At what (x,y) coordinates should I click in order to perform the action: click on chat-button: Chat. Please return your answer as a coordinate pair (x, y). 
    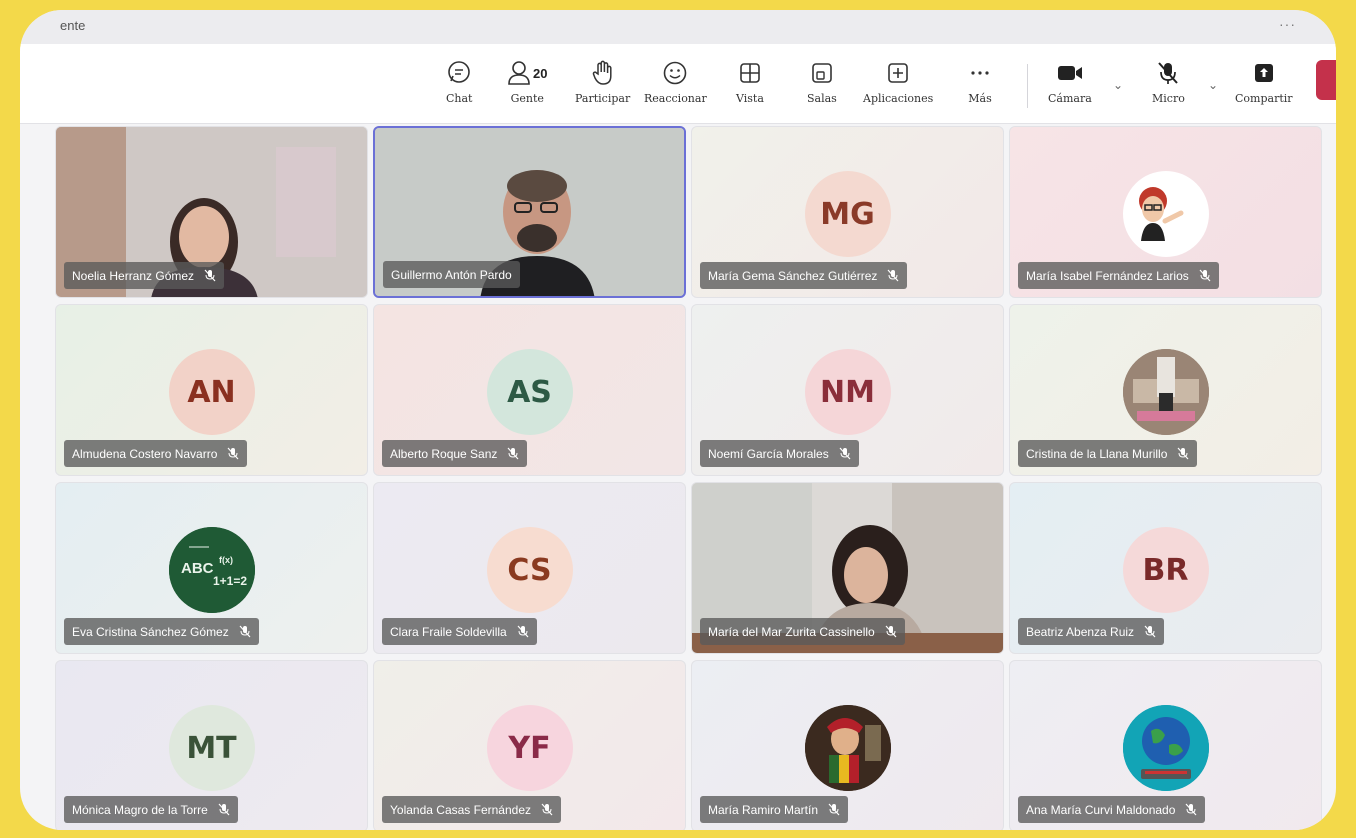
    Looking at the image, I should click on (459, 81).